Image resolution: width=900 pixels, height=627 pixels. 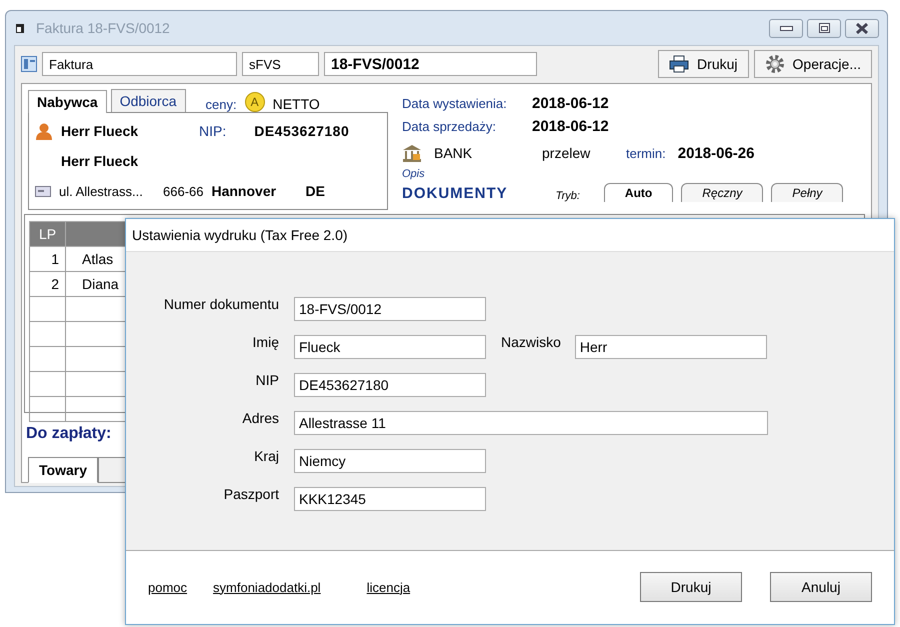 What do you see at coordinates (296, 104) in the screenshot?
I see `price-mode: NETTO` at bounding box center [296, 104].